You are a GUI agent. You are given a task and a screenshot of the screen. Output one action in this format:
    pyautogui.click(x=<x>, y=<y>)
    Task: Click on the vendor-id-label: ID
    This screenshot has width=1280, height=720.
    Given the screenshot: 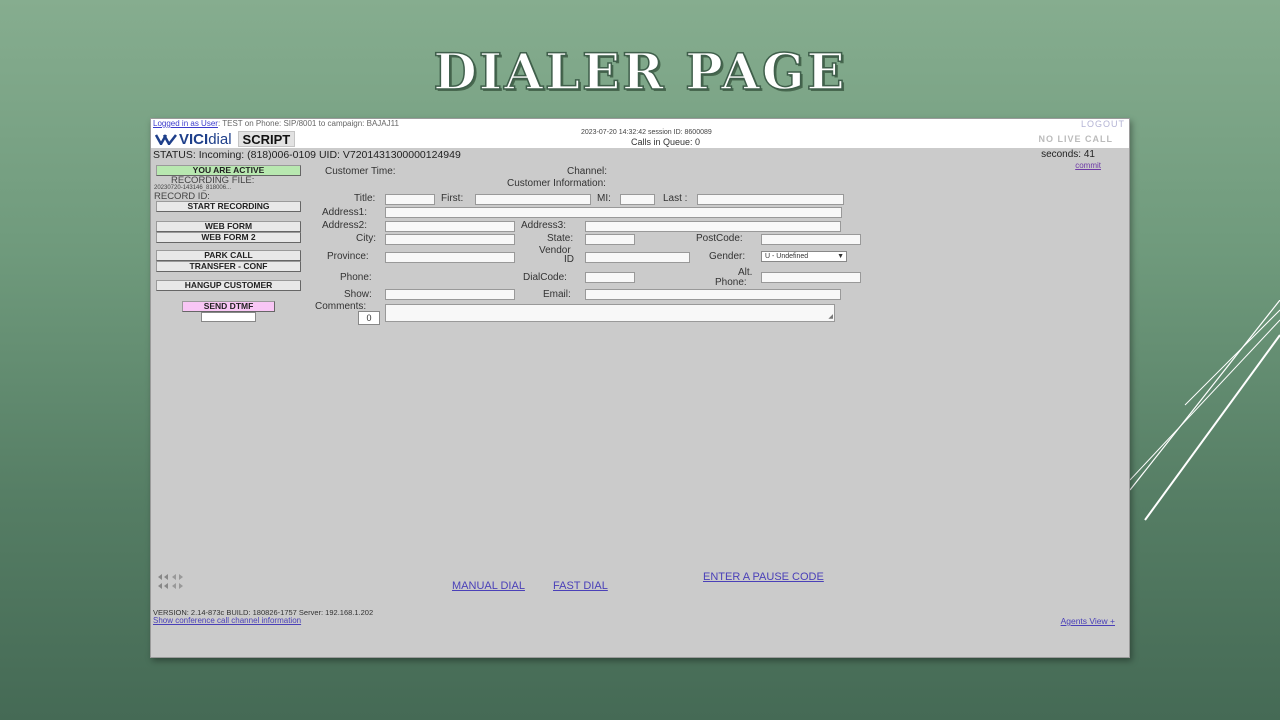 What is the action you would take?
    pyautogui.click(x=569, y=259)
    